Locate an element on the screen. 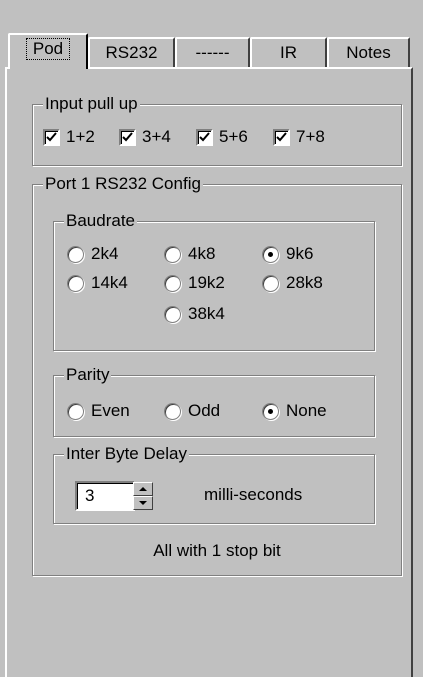 This screenshot has height=677, width=423. parity-radio-none: None is located at coordinates (294, 411).